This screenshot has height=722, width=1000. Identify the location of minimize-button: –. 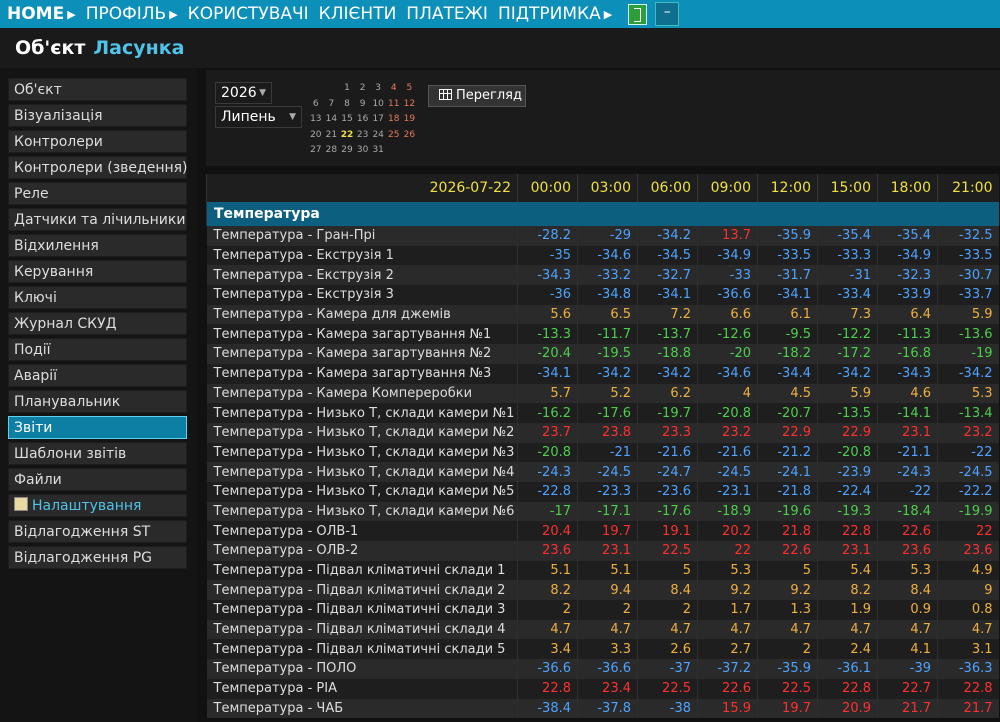
(667, 14).